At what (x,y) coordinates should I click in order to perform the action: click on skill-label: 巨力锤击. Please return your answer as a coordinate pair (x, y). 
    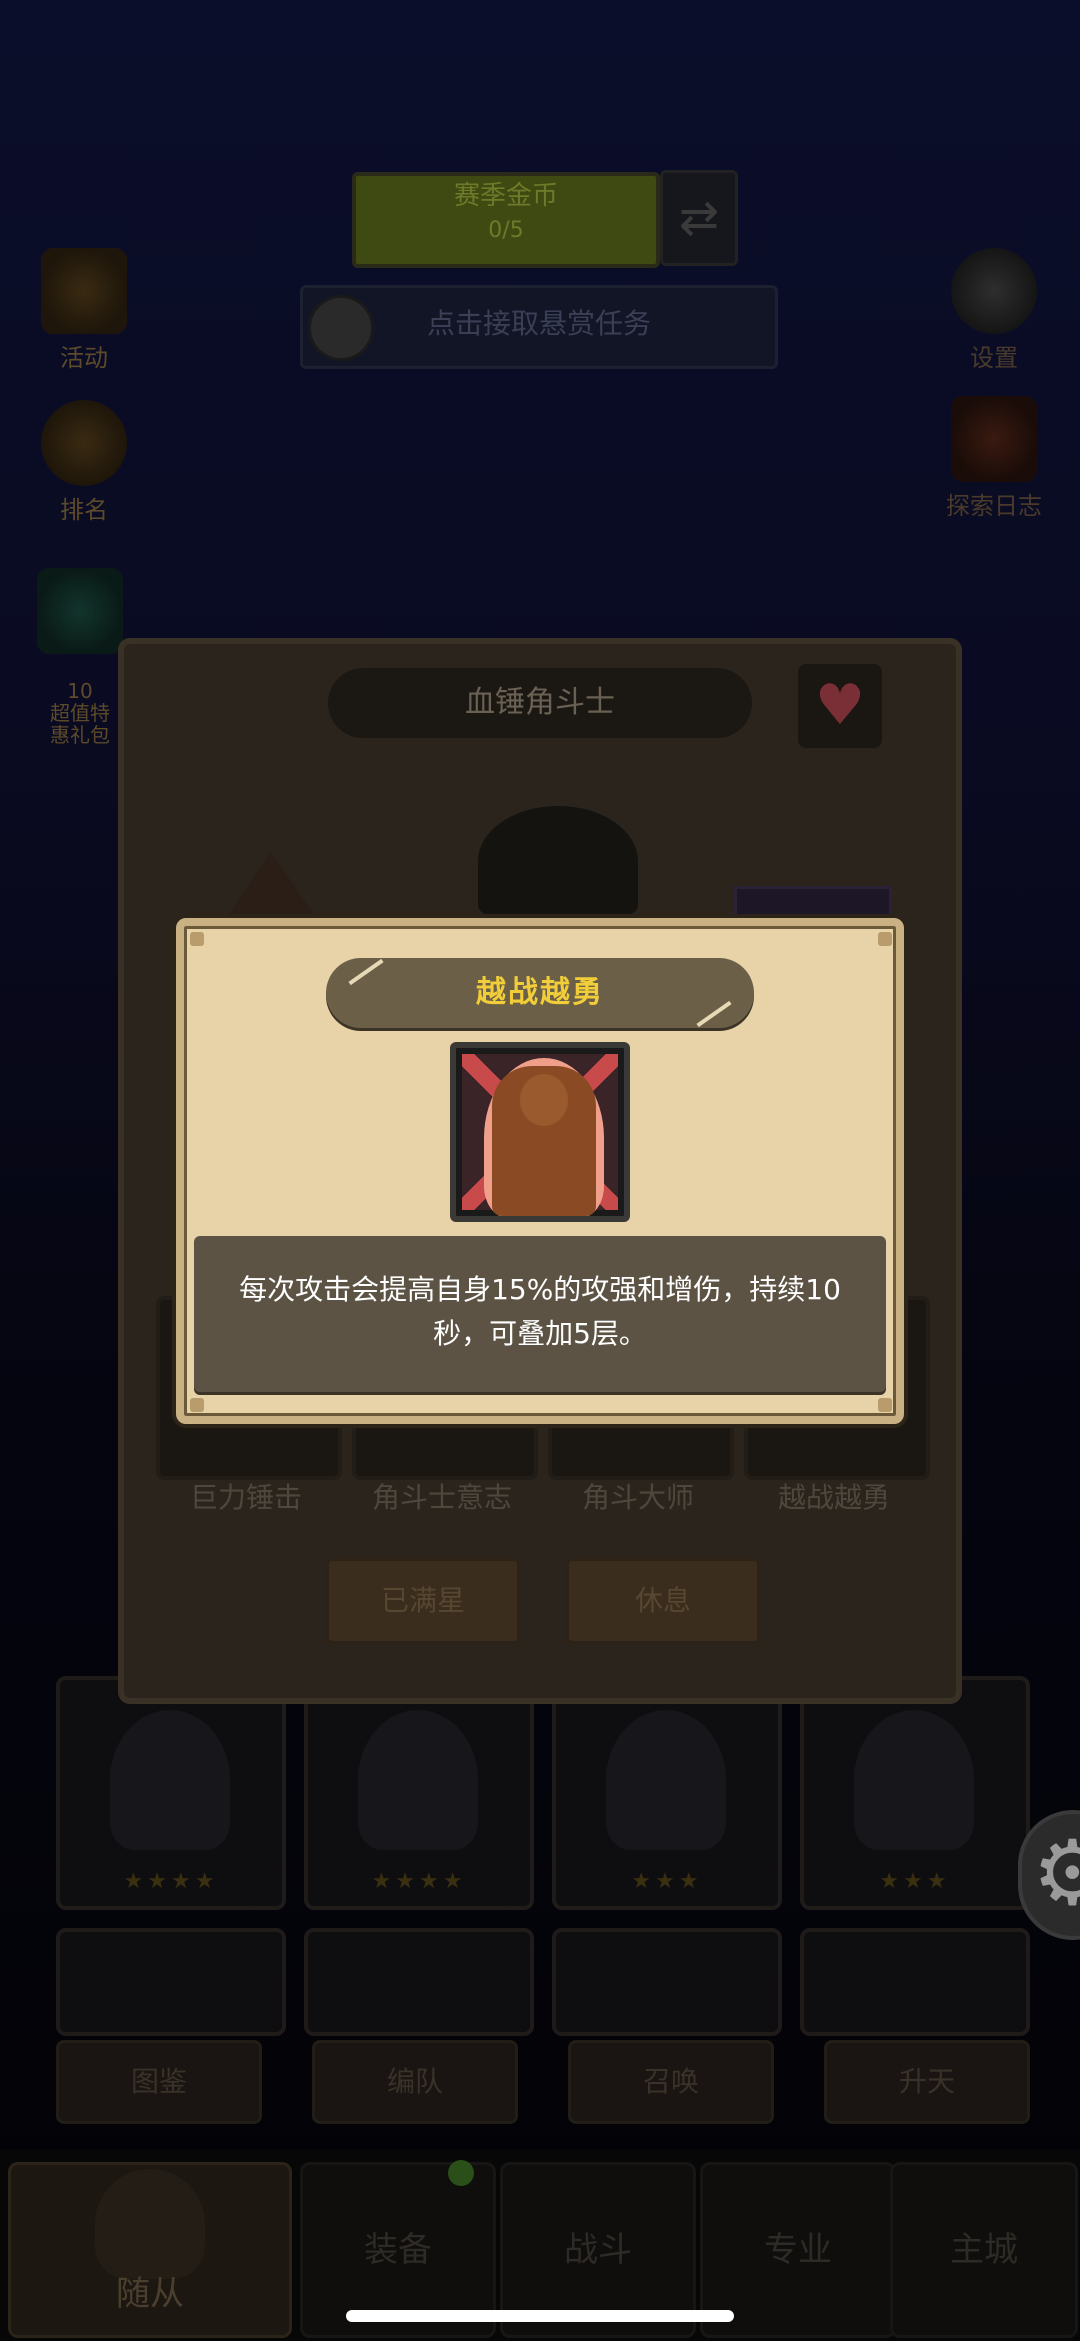
    Looking at the image, I should click on (245, 1497).